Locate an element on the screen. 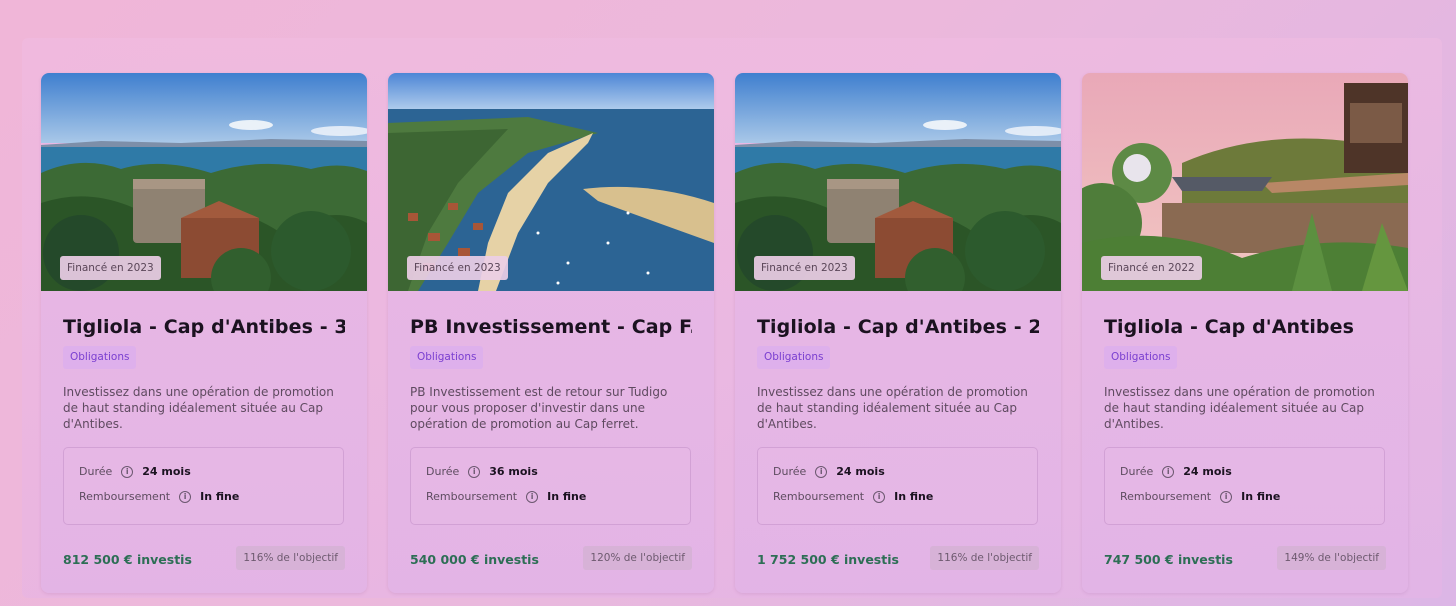  project-image: Financé en 2022 is located at coordinates (1245, 182).